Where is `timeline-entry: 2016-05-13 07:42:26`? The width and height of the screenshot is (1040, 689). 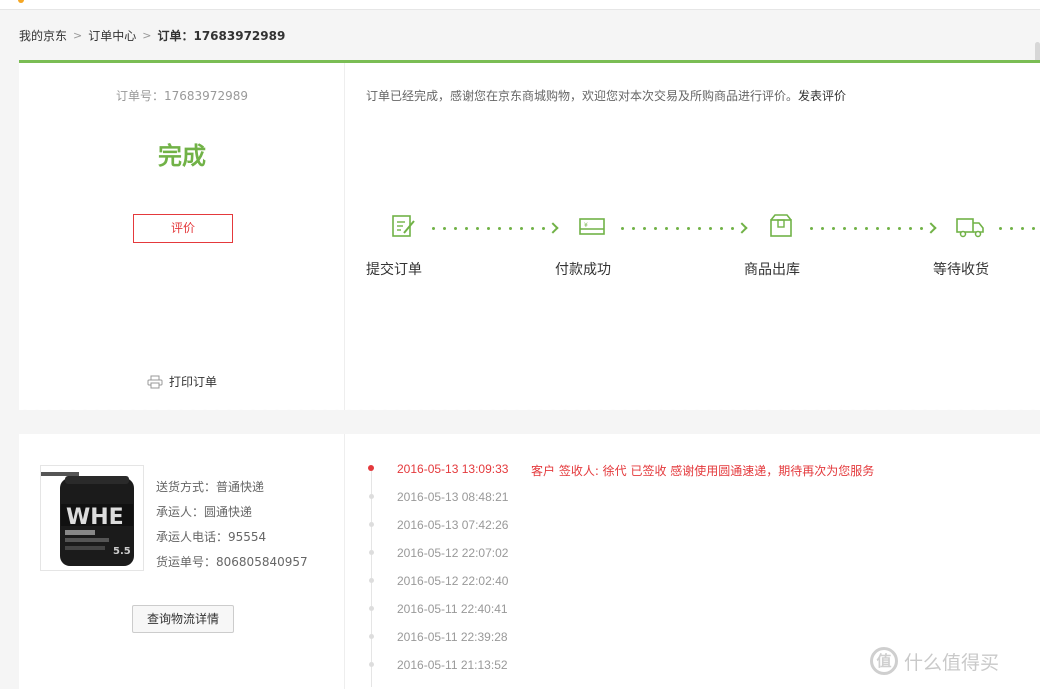 timeline-entry: 2016-05-13 07:42:26 is located at coordinates (693, 525).